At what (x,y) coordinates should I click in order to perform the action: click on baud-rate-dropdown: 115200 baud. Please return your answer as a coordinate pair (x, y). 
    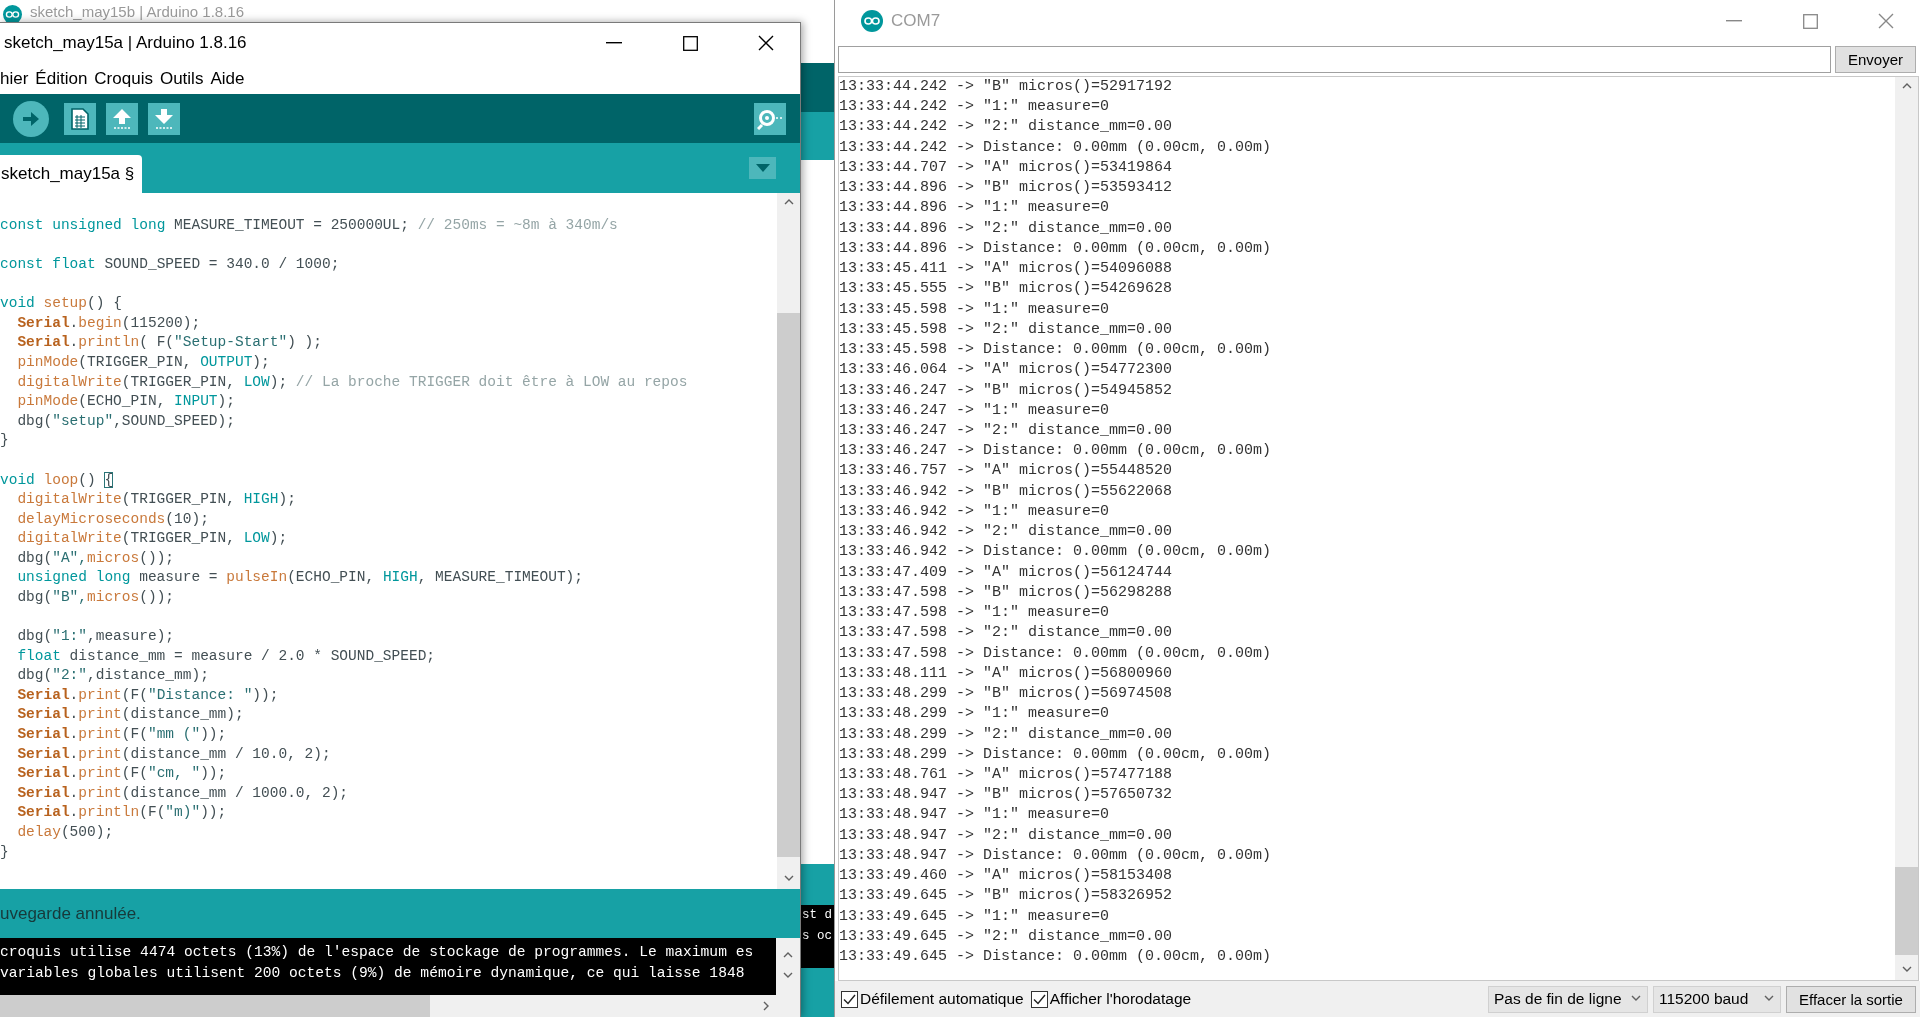
    Looking at the image, I should click on (1717, 999).